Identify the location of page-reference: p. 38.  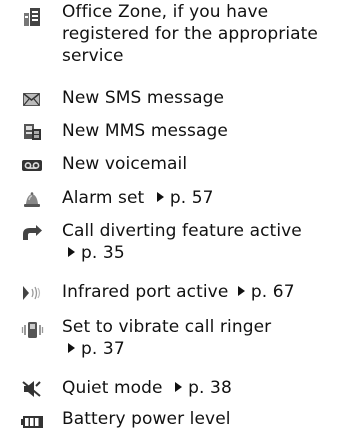
(200, 388).